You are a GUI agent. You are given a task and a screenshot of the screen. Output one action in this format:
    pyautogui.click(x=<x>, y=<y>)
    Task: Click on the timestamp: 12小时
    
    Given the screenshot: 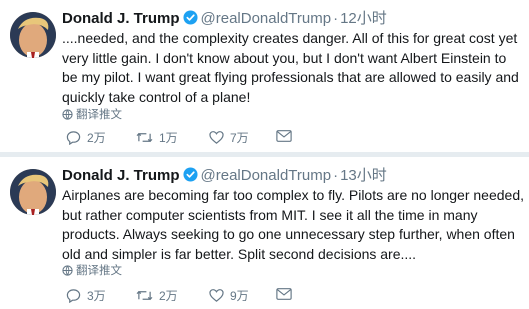 What is the action you would take?
    pyautogui.click(x=363, y=18)
    